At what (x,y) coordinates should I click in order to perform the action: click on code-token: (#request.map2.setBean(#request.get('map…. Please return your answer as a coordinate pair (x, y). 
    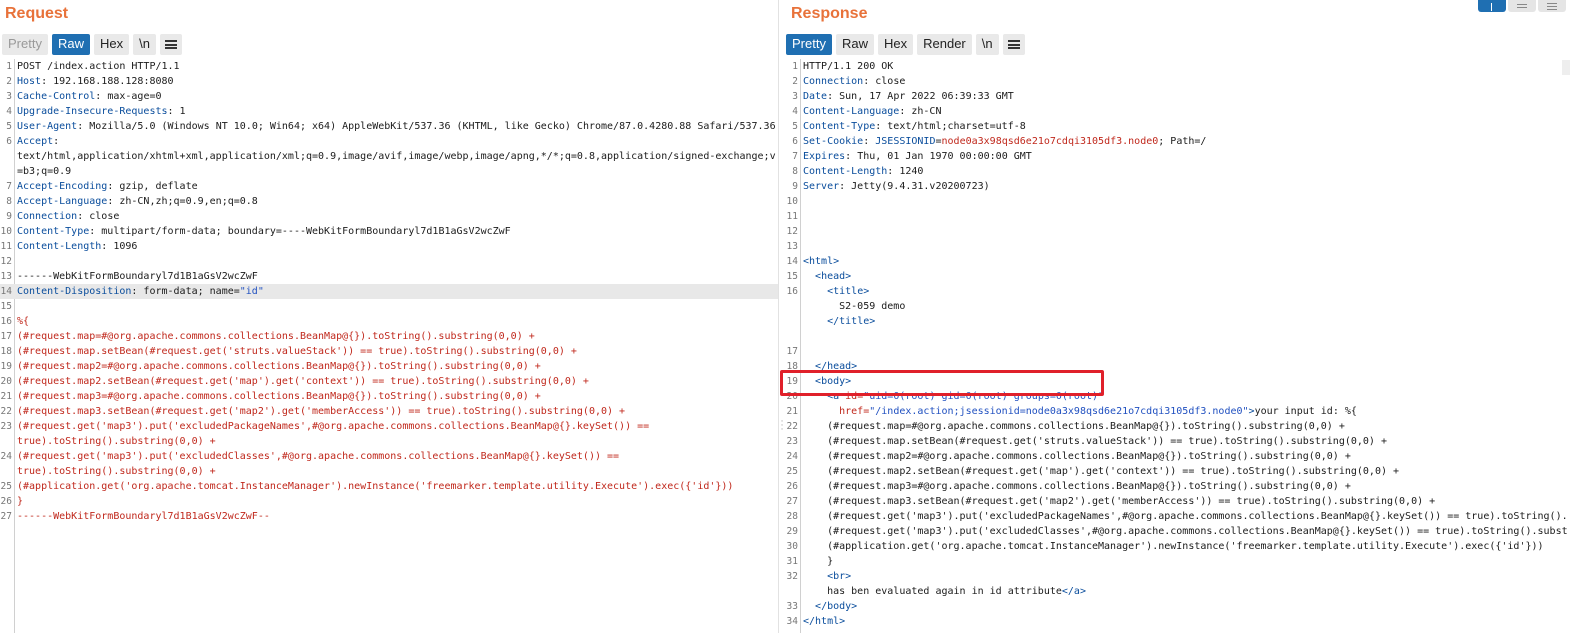
    Looking at the image, I should click on (1101, 471).